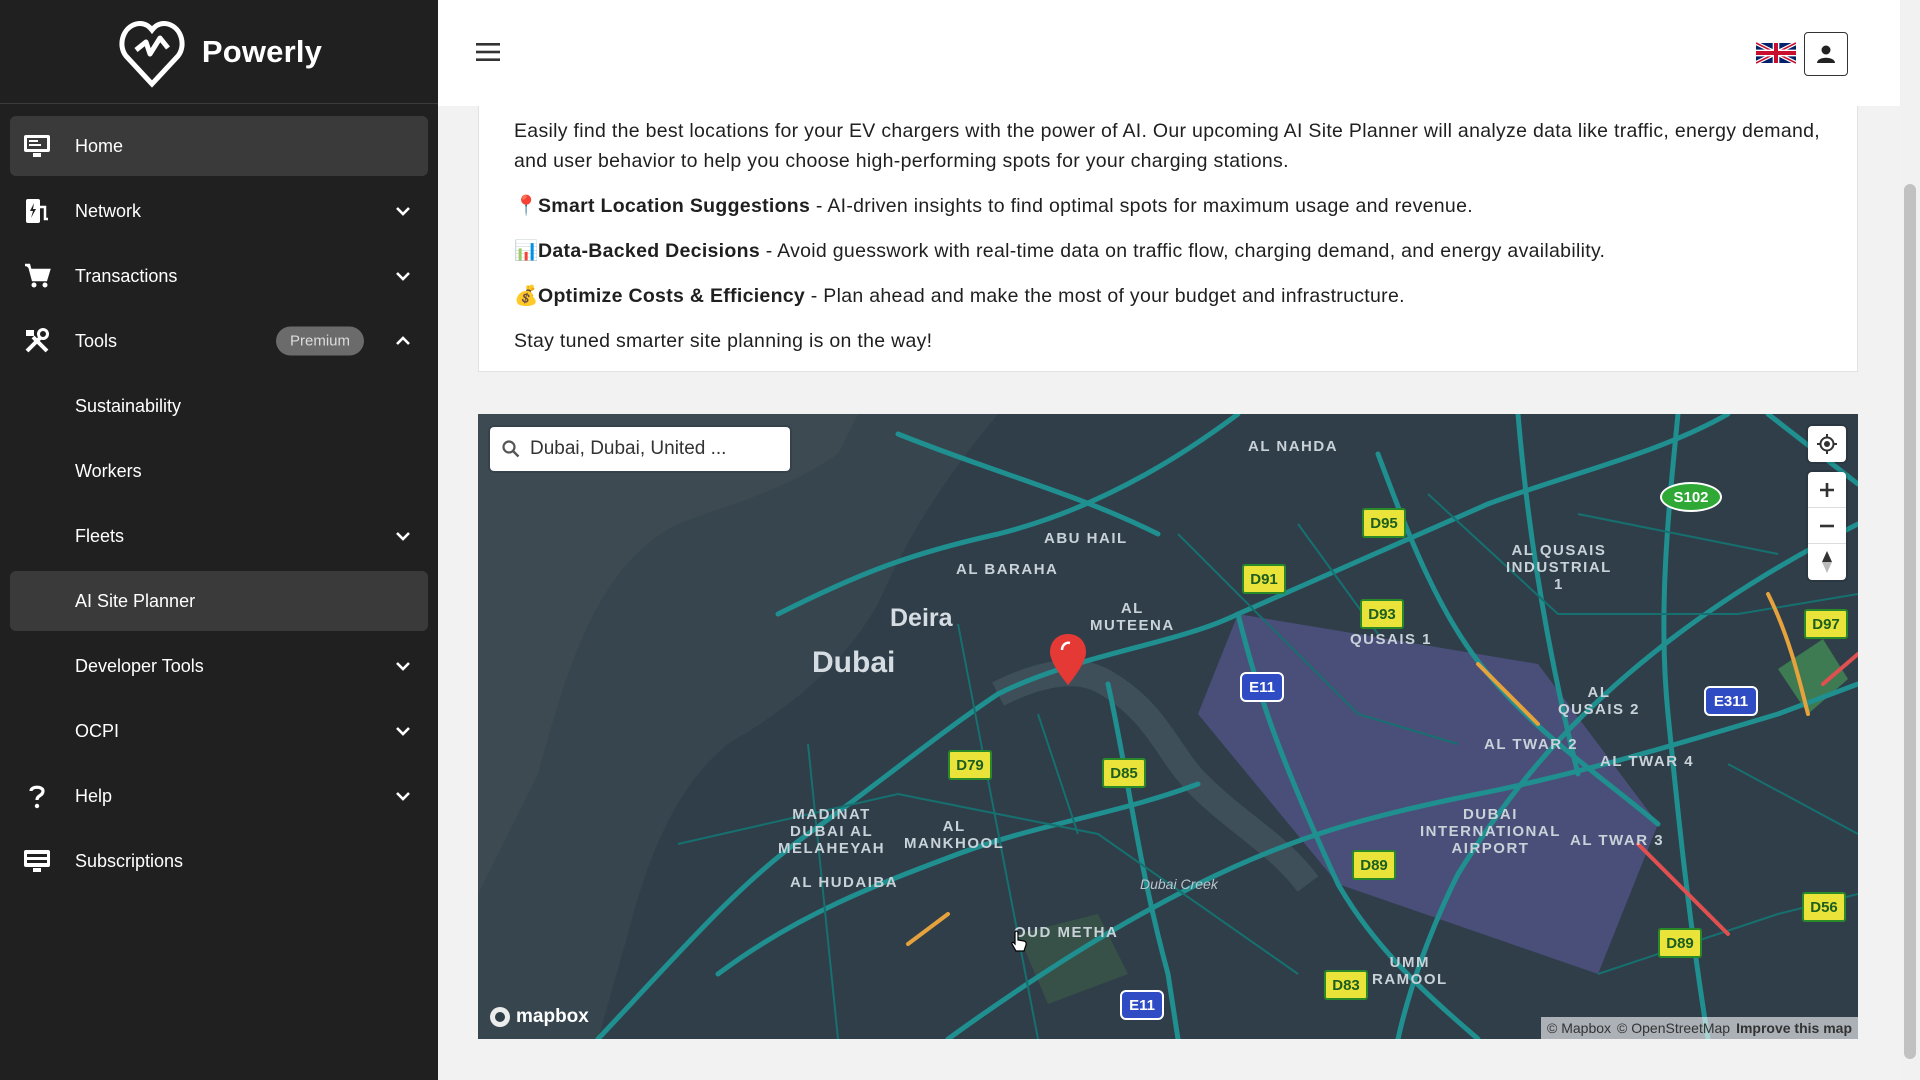 The width and height of the screenshot is (1920, 1080). Describe the element at coordinates (649, 251) in the screenshot. I see `feature-title: Data-Backed Decisions` at that location.